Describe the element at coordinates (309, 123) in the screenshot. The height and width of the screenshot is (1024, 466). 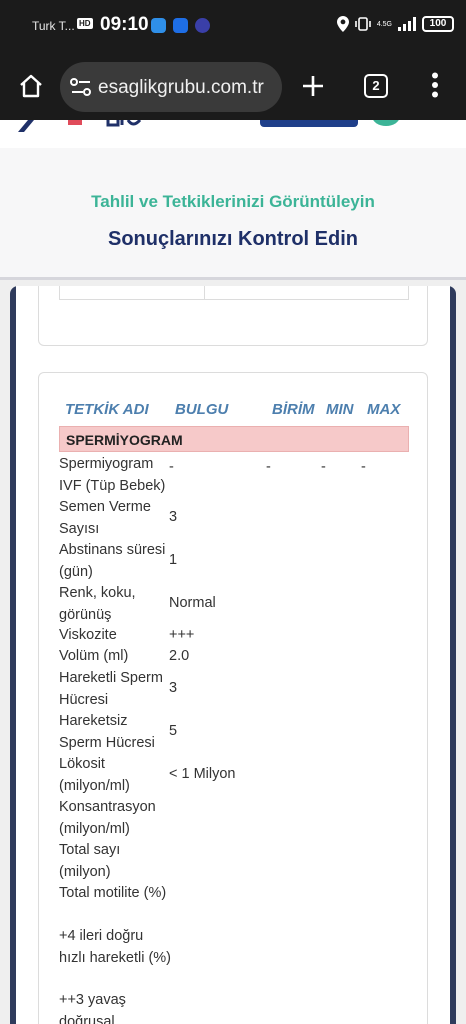
I see `header-button` at that location.